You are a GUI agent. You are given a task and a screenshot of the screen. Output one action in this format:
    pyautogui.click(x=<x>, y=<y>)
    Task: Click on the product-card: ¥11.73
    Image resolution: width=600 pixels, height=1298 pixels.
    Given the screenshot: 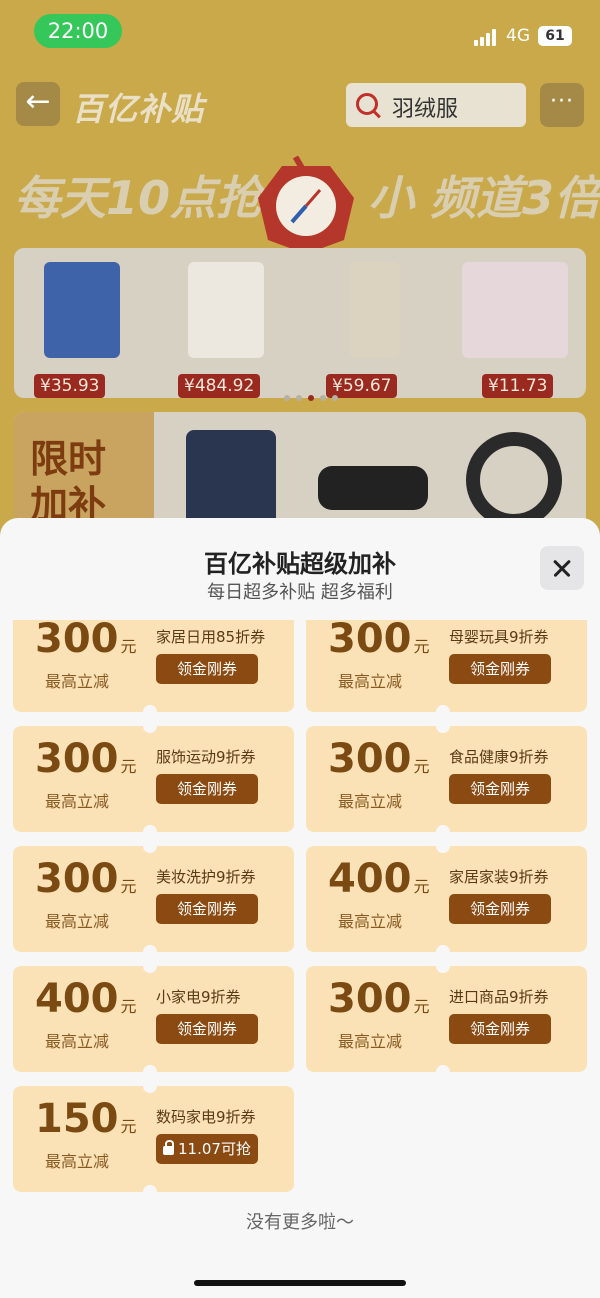 What is the action you would take?
    pyautogui.click(x=514, y=330)
    